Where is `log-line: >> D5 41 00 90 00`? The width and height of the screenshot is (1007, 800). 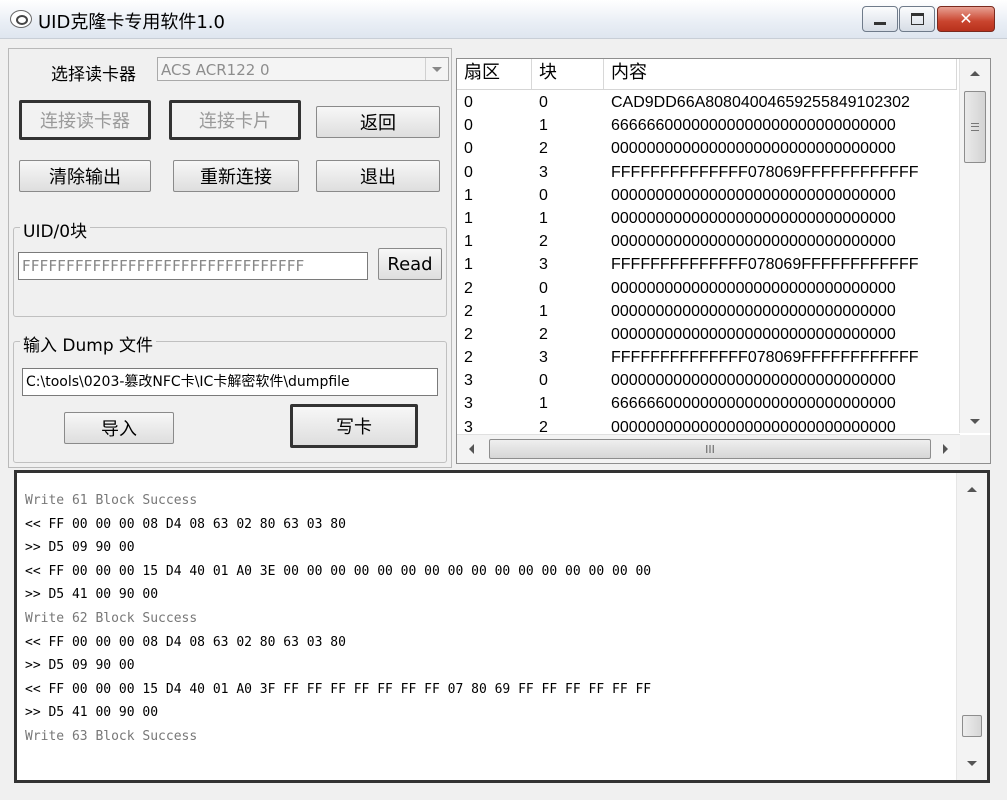 log-line: >> D5 41 00 90 00 is located at coordinates (92, 595).